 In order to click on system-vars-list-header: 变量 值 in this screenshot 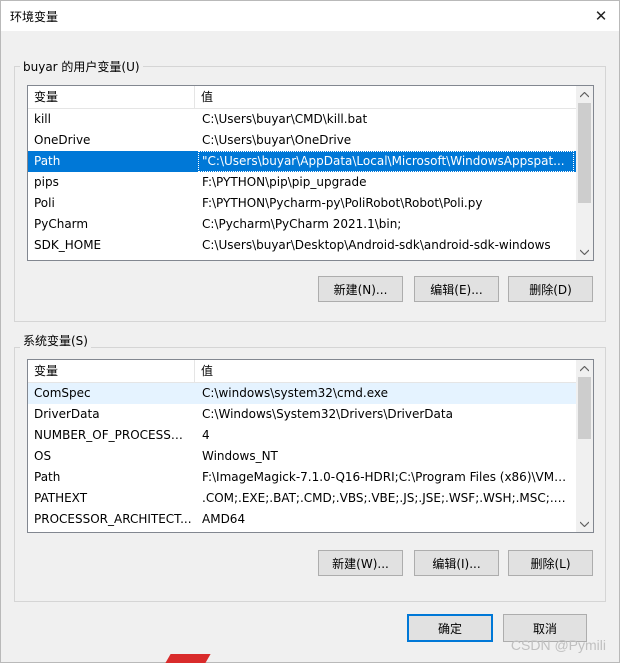, I will do `click(302, 371)`.